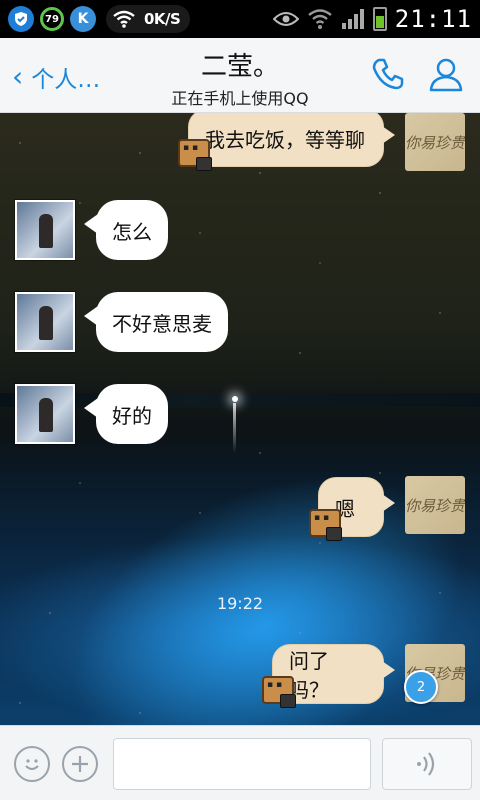  I want to click on battery-saver-icon: 79, so click(52, 19).